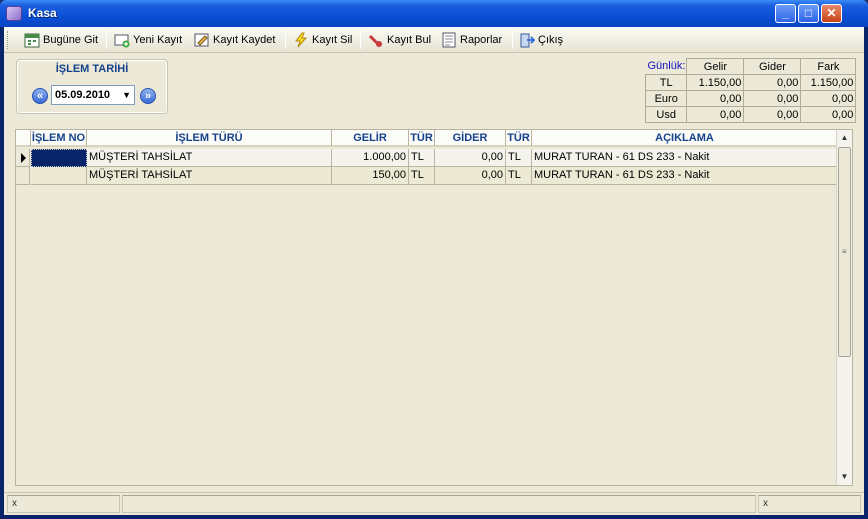 Image resolution: width=868 pixels, height=519 pixels. Describe the element at coordinates (122, 40) in the screenshot. I see `new-record-icon` at that location.